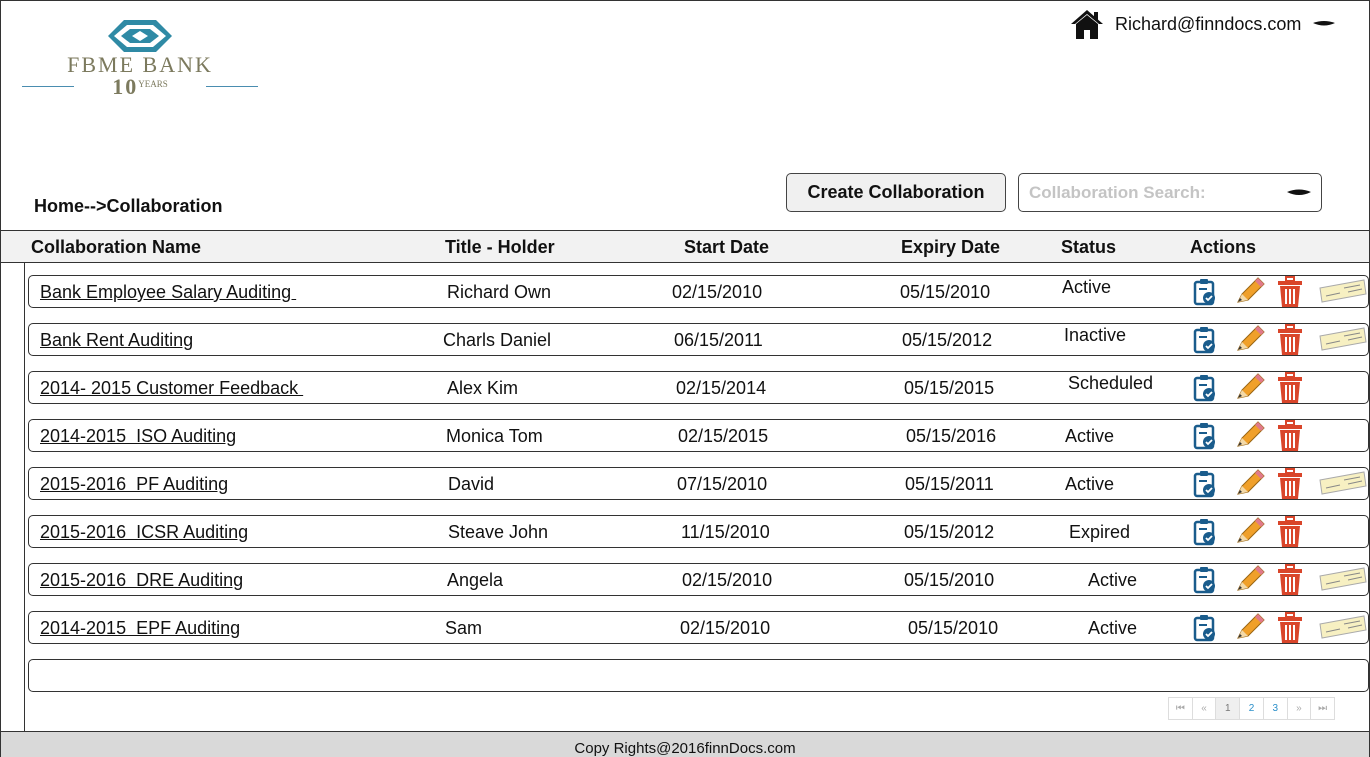 Image resolution: width=1370 pixels, height=757 pixels. I want to click on home-icon, so click(1087, 24).